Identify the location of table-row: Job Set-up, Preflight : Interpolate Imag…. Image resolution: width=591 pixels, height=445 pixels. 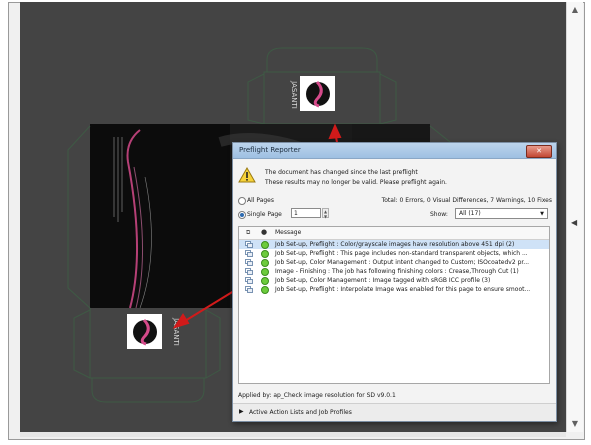
(394, 289).